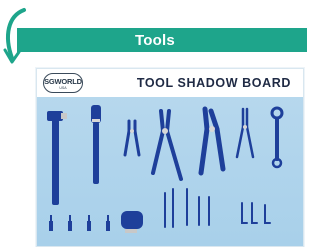  Describe the element at coordinates (277, 137) in the screenshot. I see `wrench-icon` at that location.